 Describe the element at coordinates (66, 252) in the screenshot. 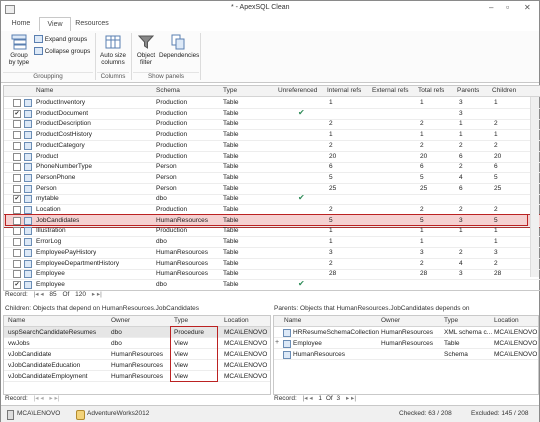

I see `cell-name: EmployeePayHistory` at that location.